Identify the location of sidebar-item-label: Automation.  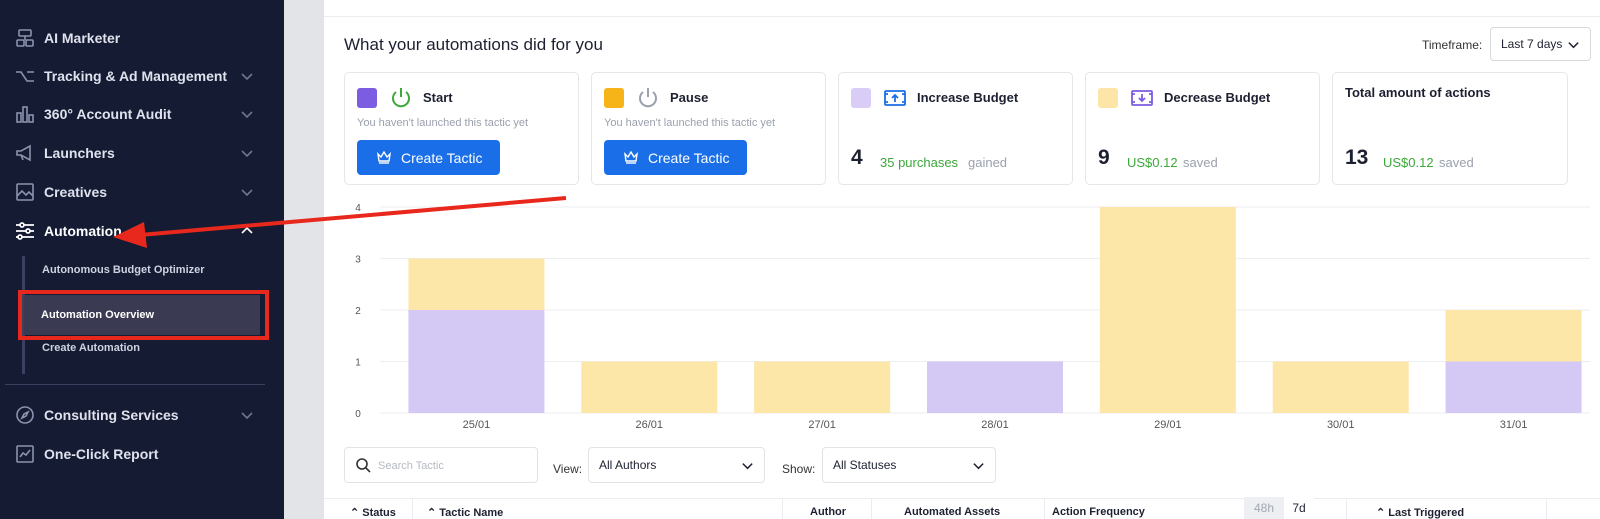
(83, 231).